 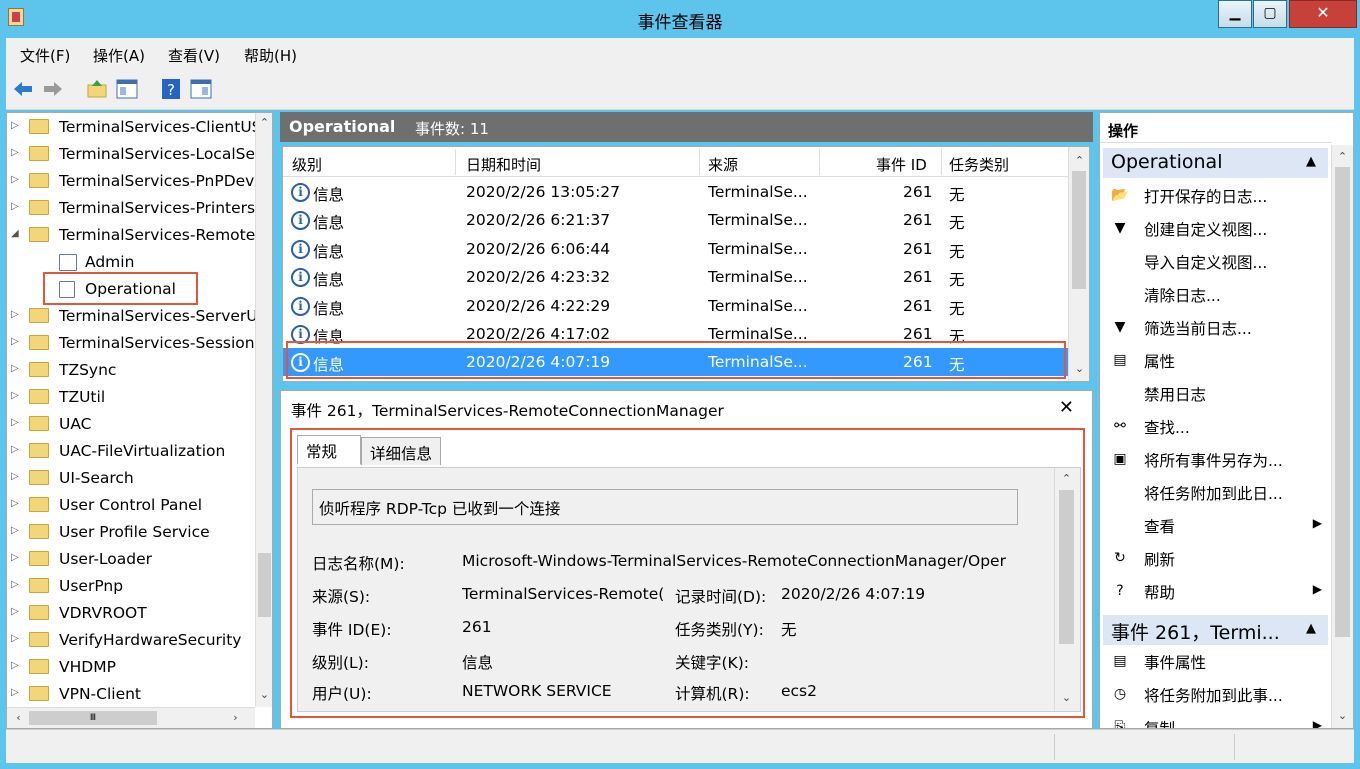 I want to click on tree-item: ▷ VPN-Client, so click(x=132, y=694).